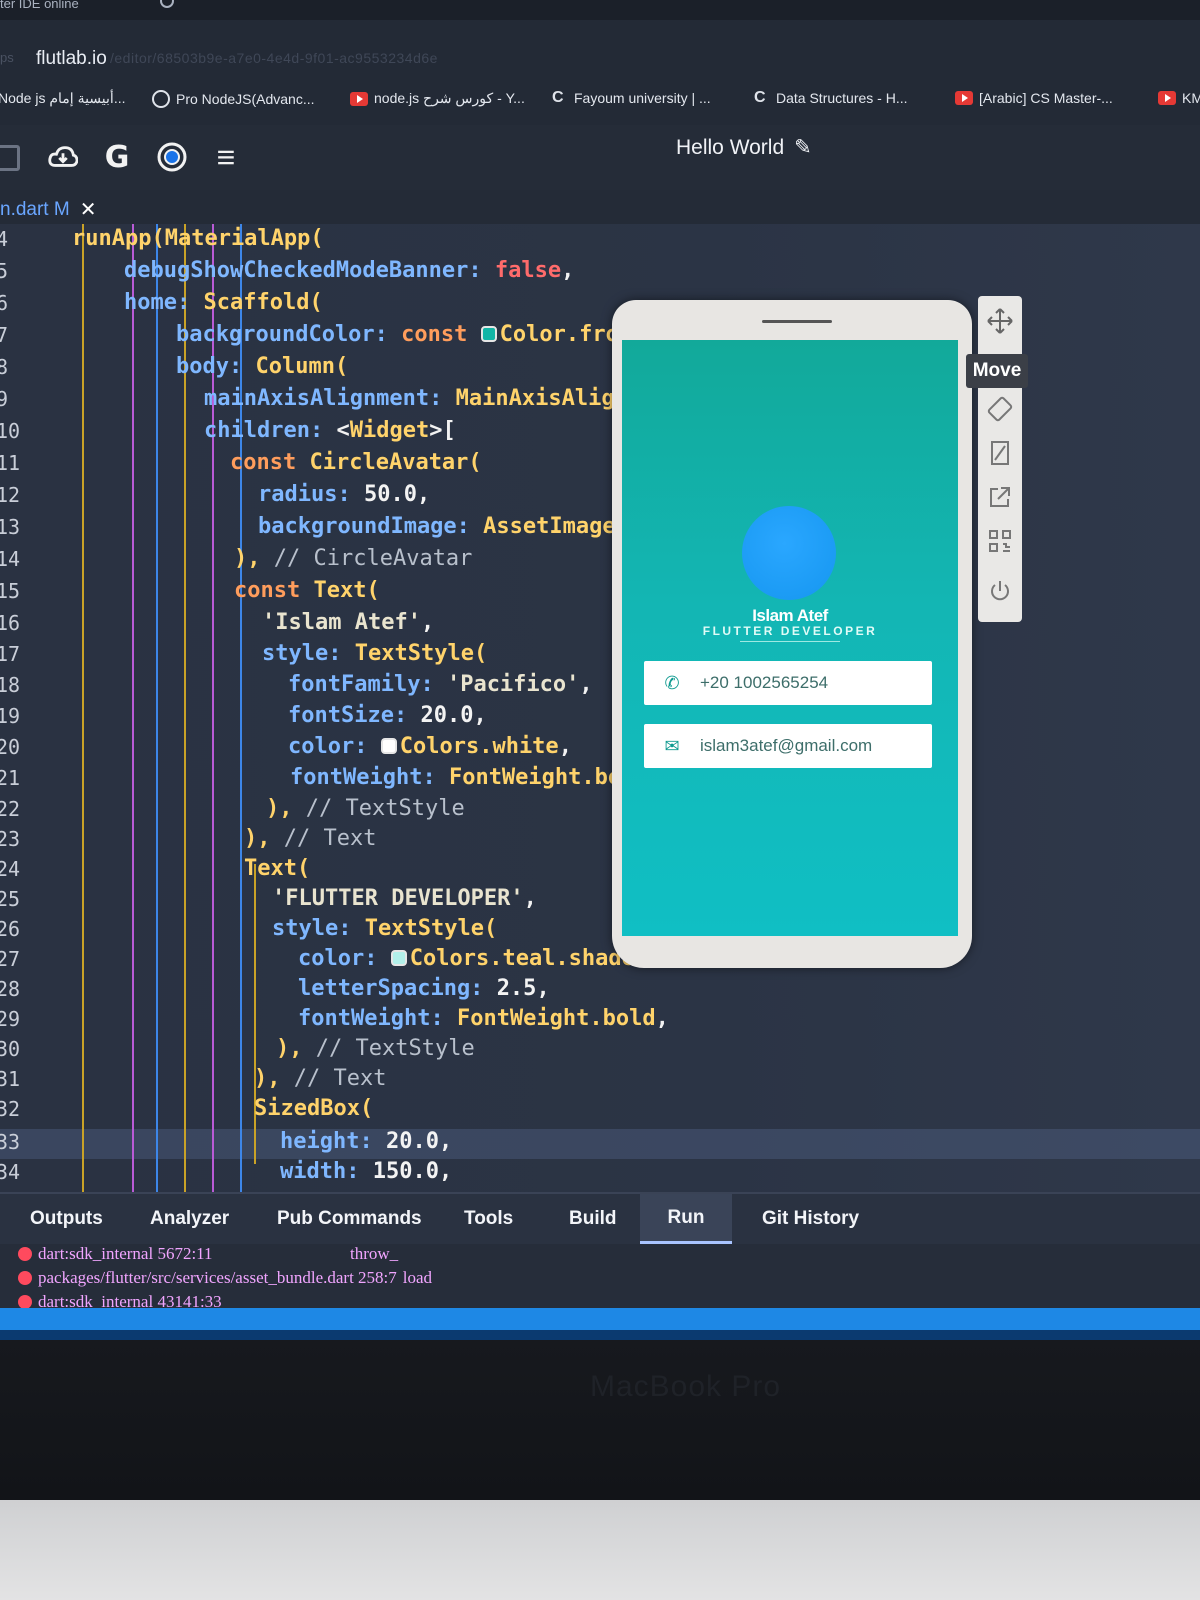 The height and width of the screenshot is (1600, 1200). I want to click on ide-toolbar: G ≡ Hello World ✎, so click(600, 157).